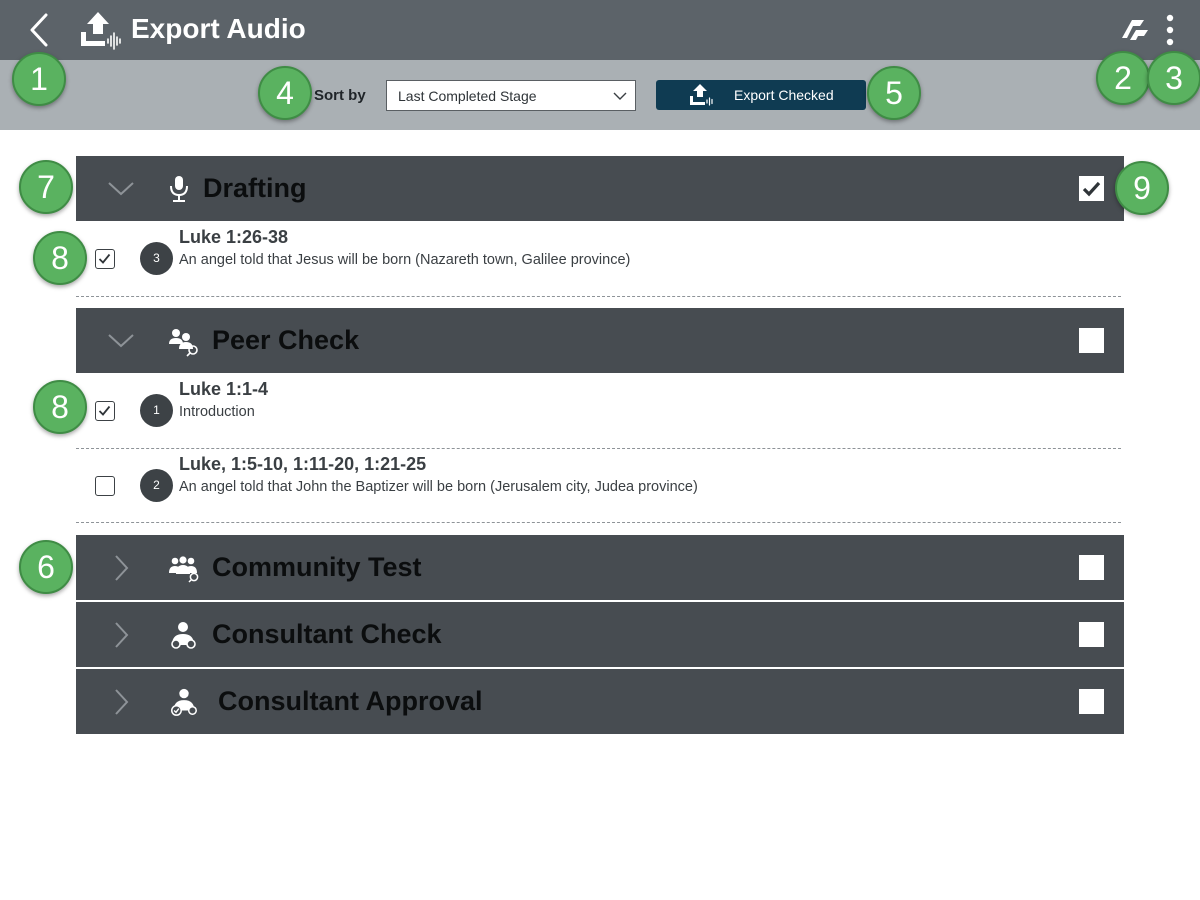 This screenshot has width=1200, height=900. I want to click on stage-title: Drafting, so click(255, 188).